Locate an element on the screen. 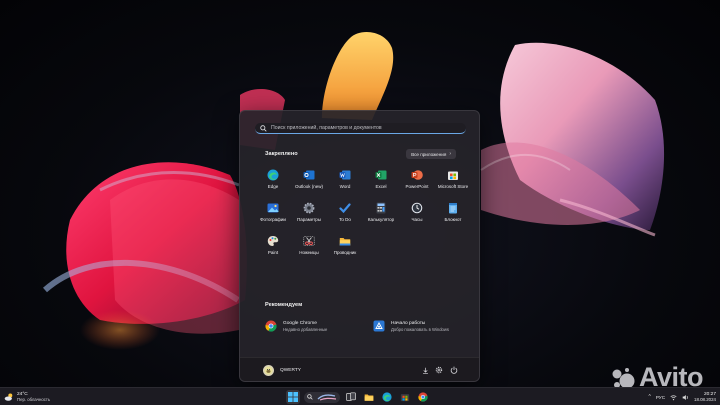 The width and height of the screenshot is (720, 405). clock-date: 18.08.2024 is located at coordinates (705, 399).